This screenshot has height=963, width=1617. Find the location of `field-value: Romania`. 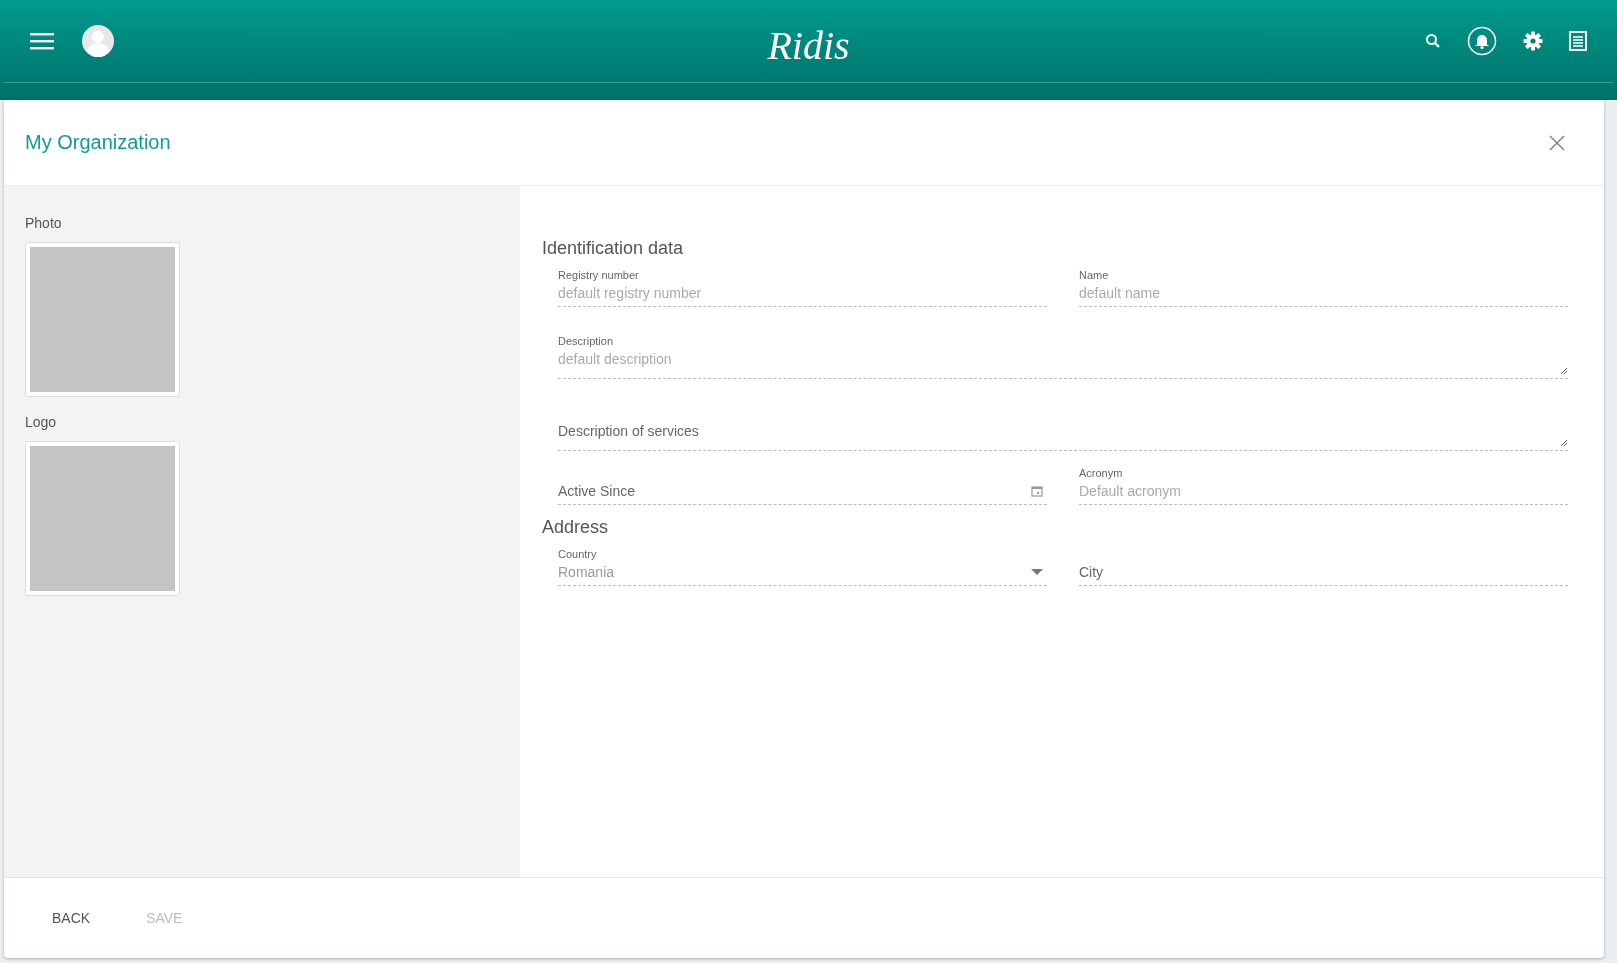

field-value: Romania is located at coordinates (586, 572).